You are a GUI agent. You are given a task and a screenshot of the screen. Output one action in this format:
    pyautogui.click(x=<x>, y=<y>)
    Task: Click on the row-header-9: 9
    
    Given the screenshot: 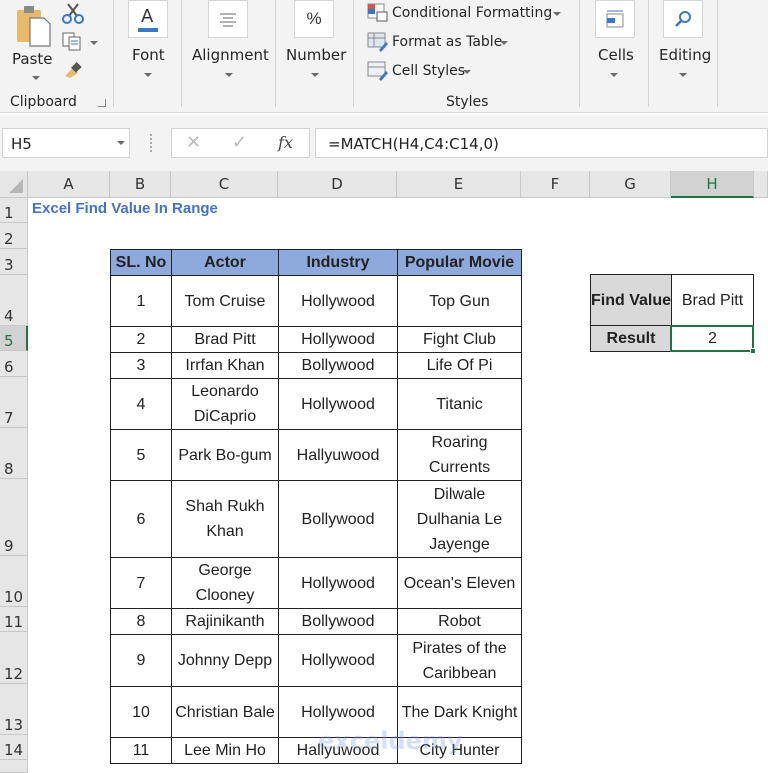 What is the action you would take?
    pyautogui.click(x=14, y=517)
    